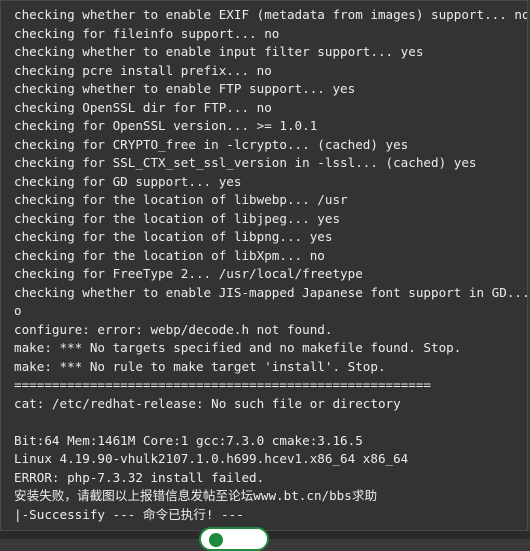 The image size is (530, 551). I want to click on terminal-line: checking for GD support... yes, so click(128, 181).